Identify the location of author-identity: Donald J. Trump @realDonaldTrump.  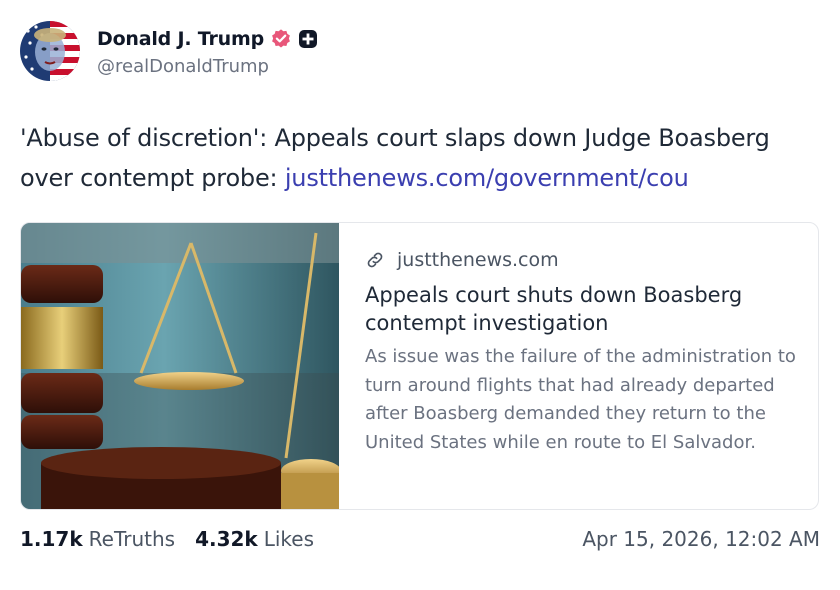
(207, 51).